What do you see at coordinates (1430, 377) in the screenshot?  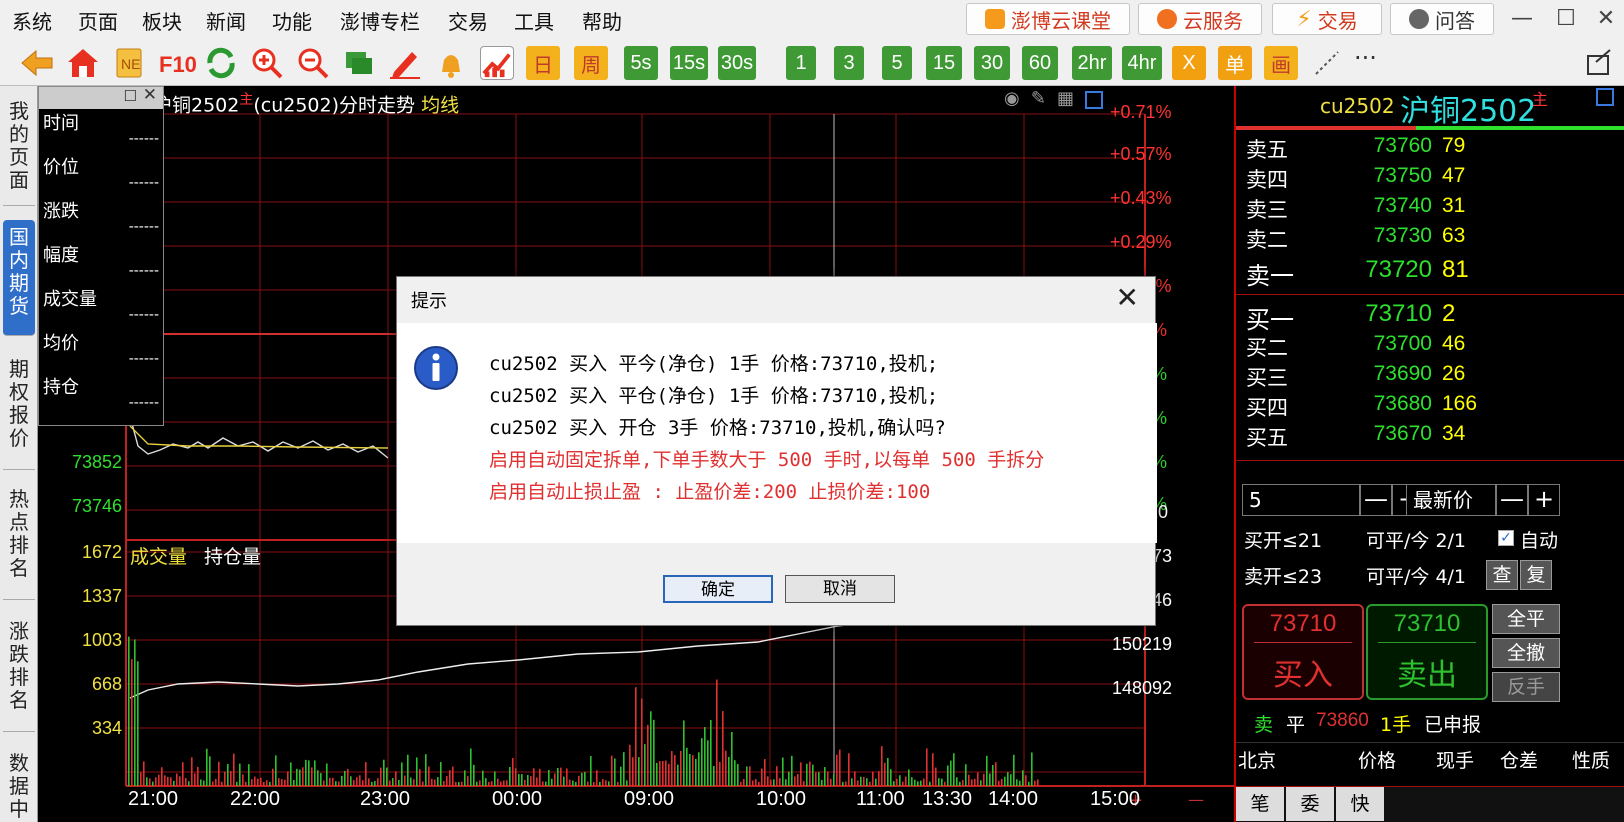 I see `bid-row: 买三 73690 26` at bounding box center [1430, 377].